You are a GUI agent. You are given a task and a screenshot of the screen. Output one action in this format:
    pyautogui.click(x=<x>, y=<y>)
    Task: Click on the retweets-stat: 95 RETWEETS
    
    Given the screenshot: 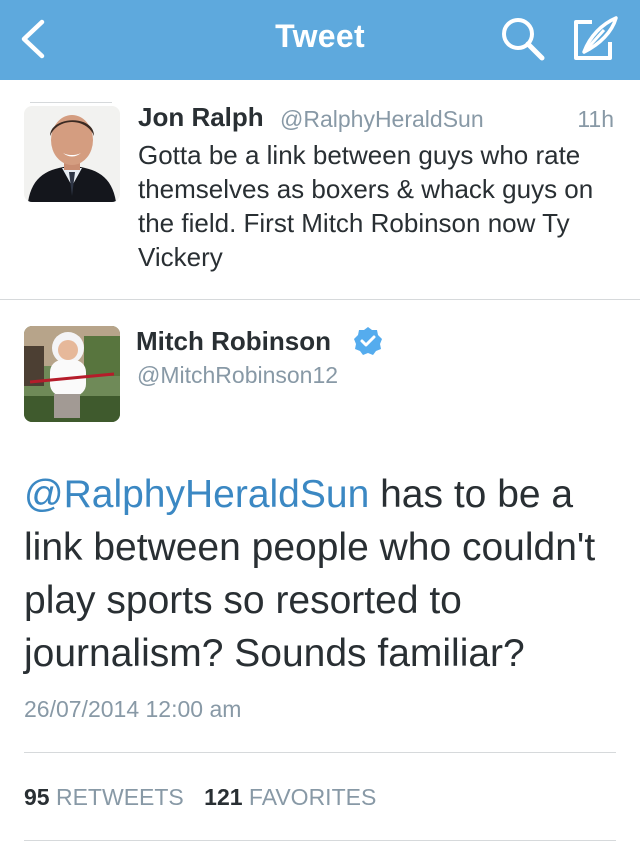 What is the action you would take?
    pyautogui.click(x=104, y=797)
    